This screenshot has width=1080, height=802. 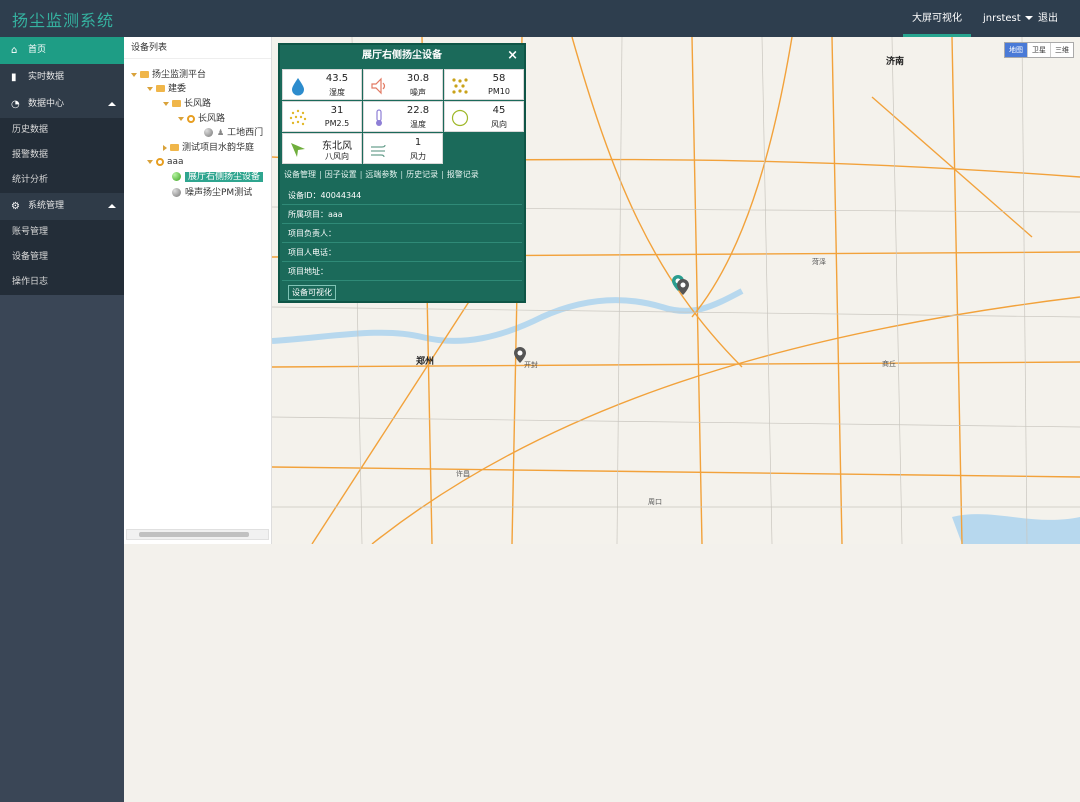 I want to click on bar-chart-icon: ▮, so click(x=14, y=77).